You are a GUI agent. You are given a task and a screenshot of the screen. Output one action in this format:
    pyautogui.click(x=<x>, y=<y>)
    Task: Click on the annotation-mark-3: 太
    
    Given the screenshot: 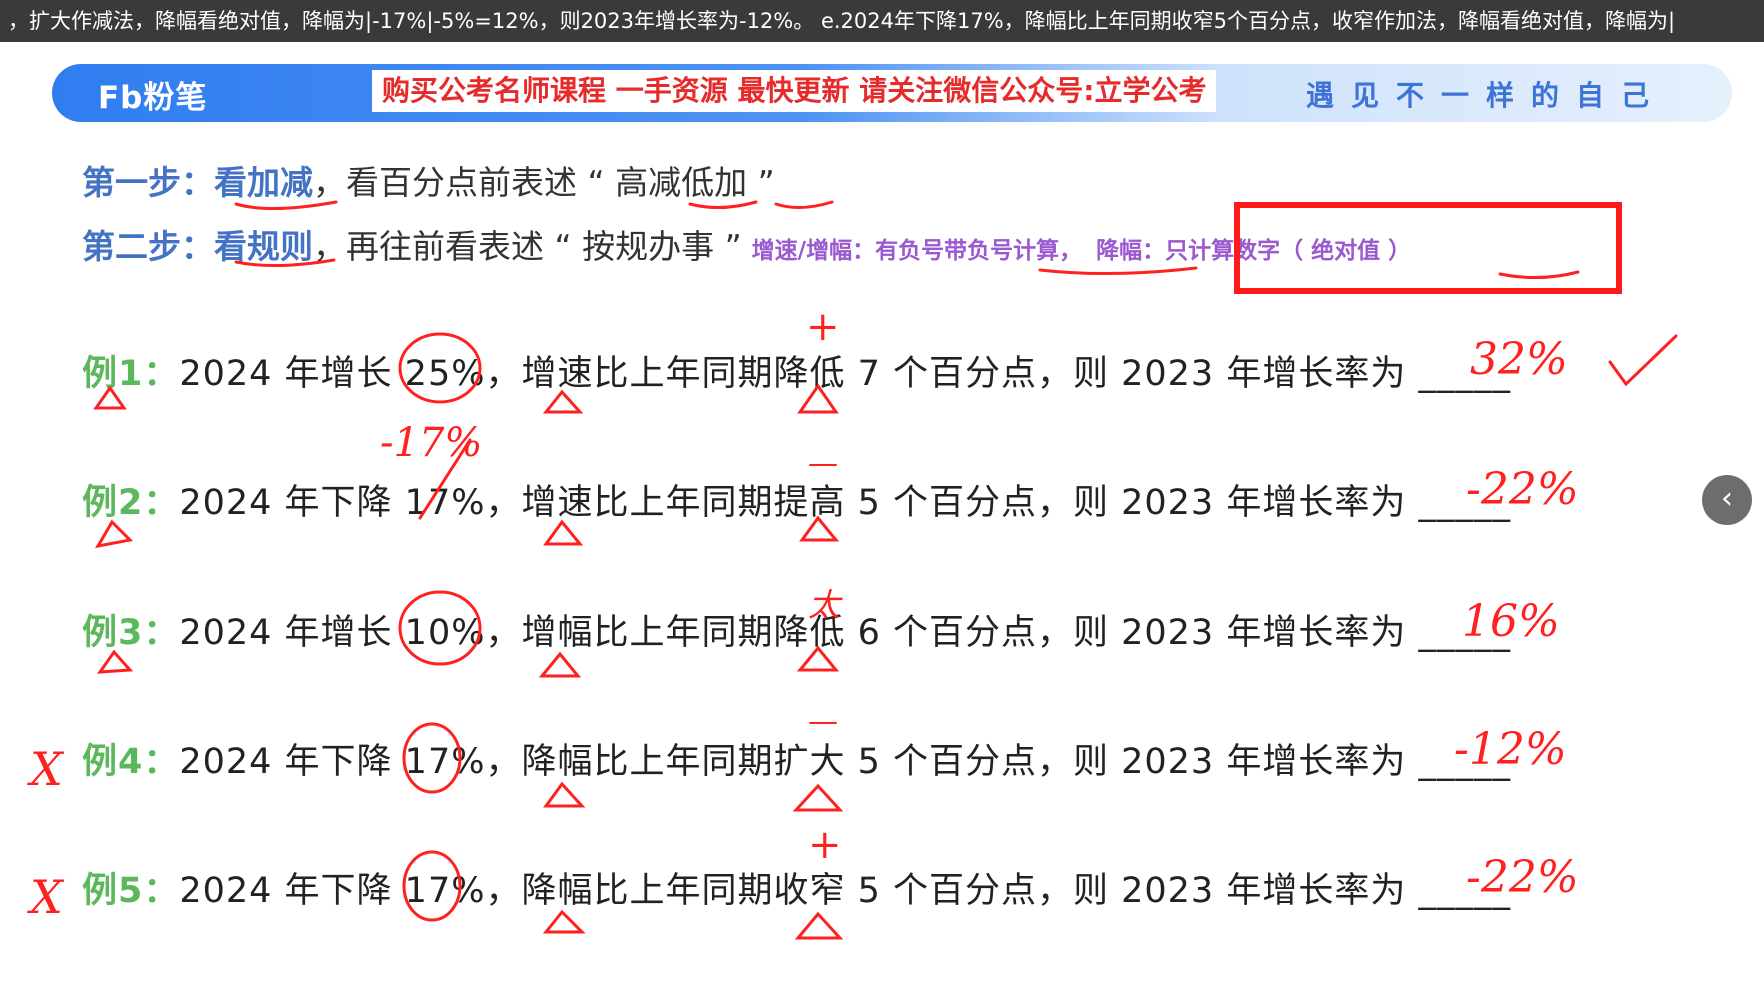 What is the action you would take?
    pyautogui.click(x=824, y=605)
    